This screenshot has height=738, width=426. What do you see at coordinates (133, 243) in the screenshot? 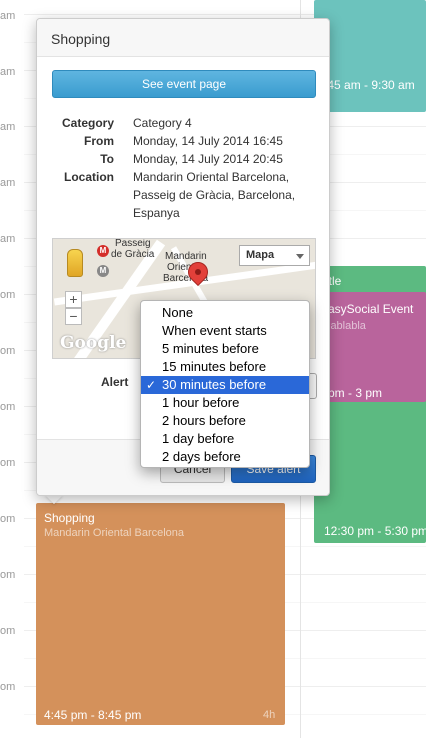
I see `map-label: Passeig` at bounding box center [133, 243].